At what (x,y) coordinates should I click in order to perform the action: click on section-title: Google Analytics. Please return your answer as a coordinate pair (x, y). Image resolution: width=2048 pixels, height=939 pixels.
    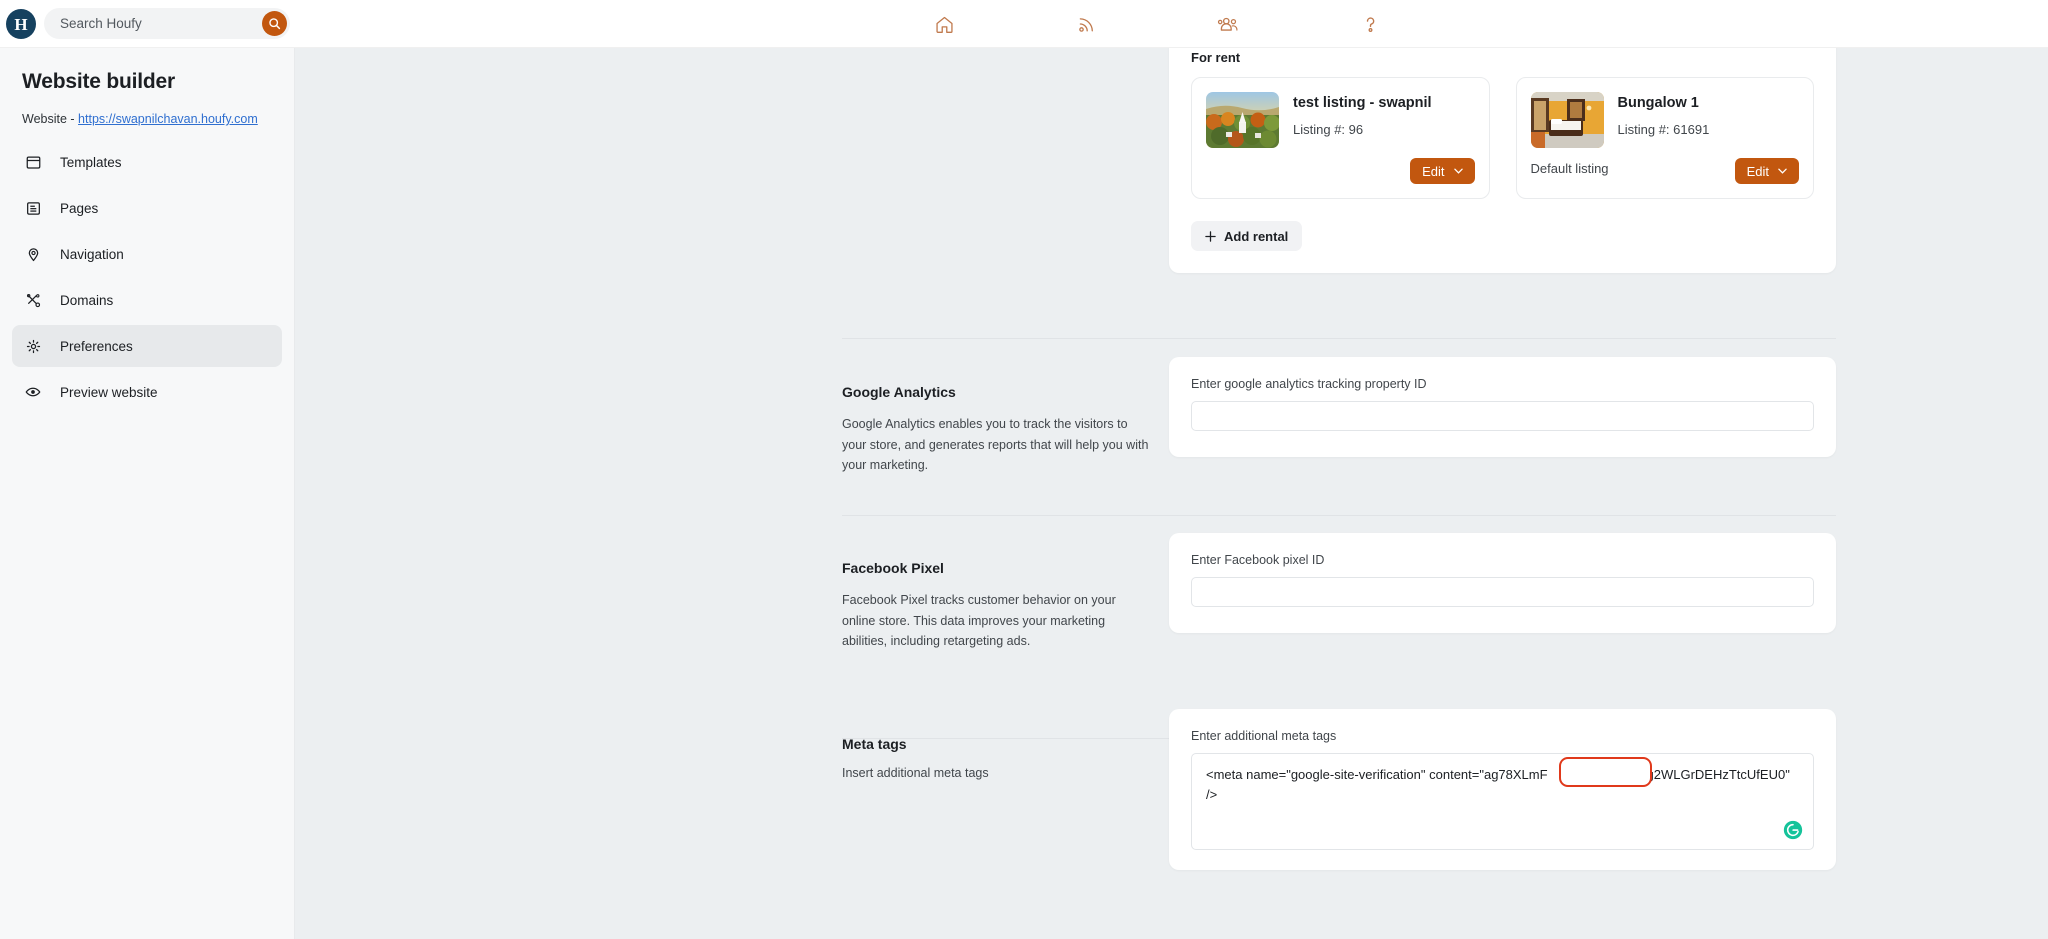
    Looking at the image, I should click on (899, 392).